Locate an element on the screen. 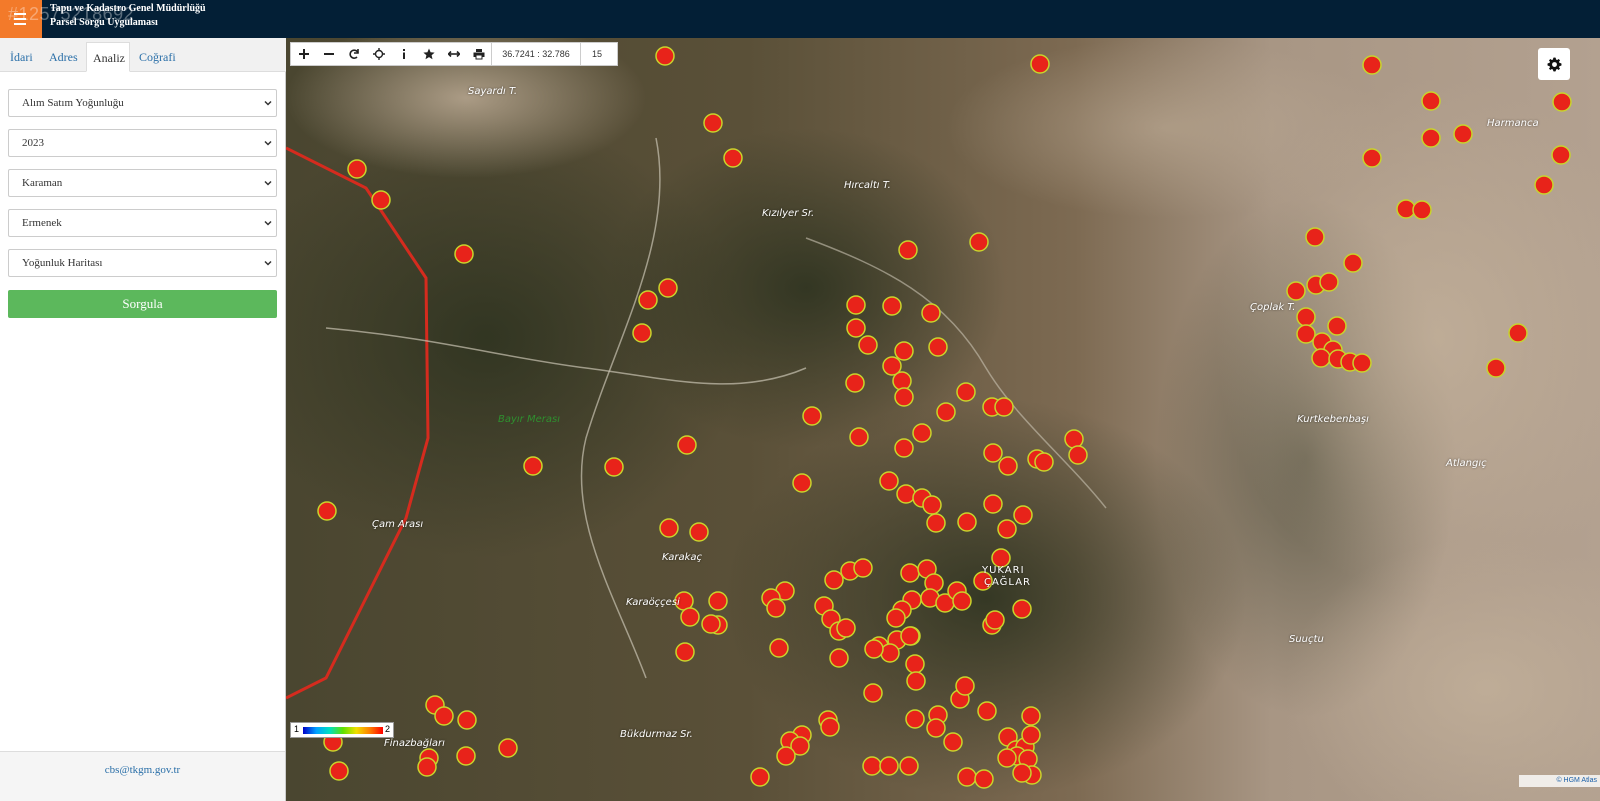 This screenshot has width=1600, height=801. district-select: Ermenek is located at coordinates (142, 223).